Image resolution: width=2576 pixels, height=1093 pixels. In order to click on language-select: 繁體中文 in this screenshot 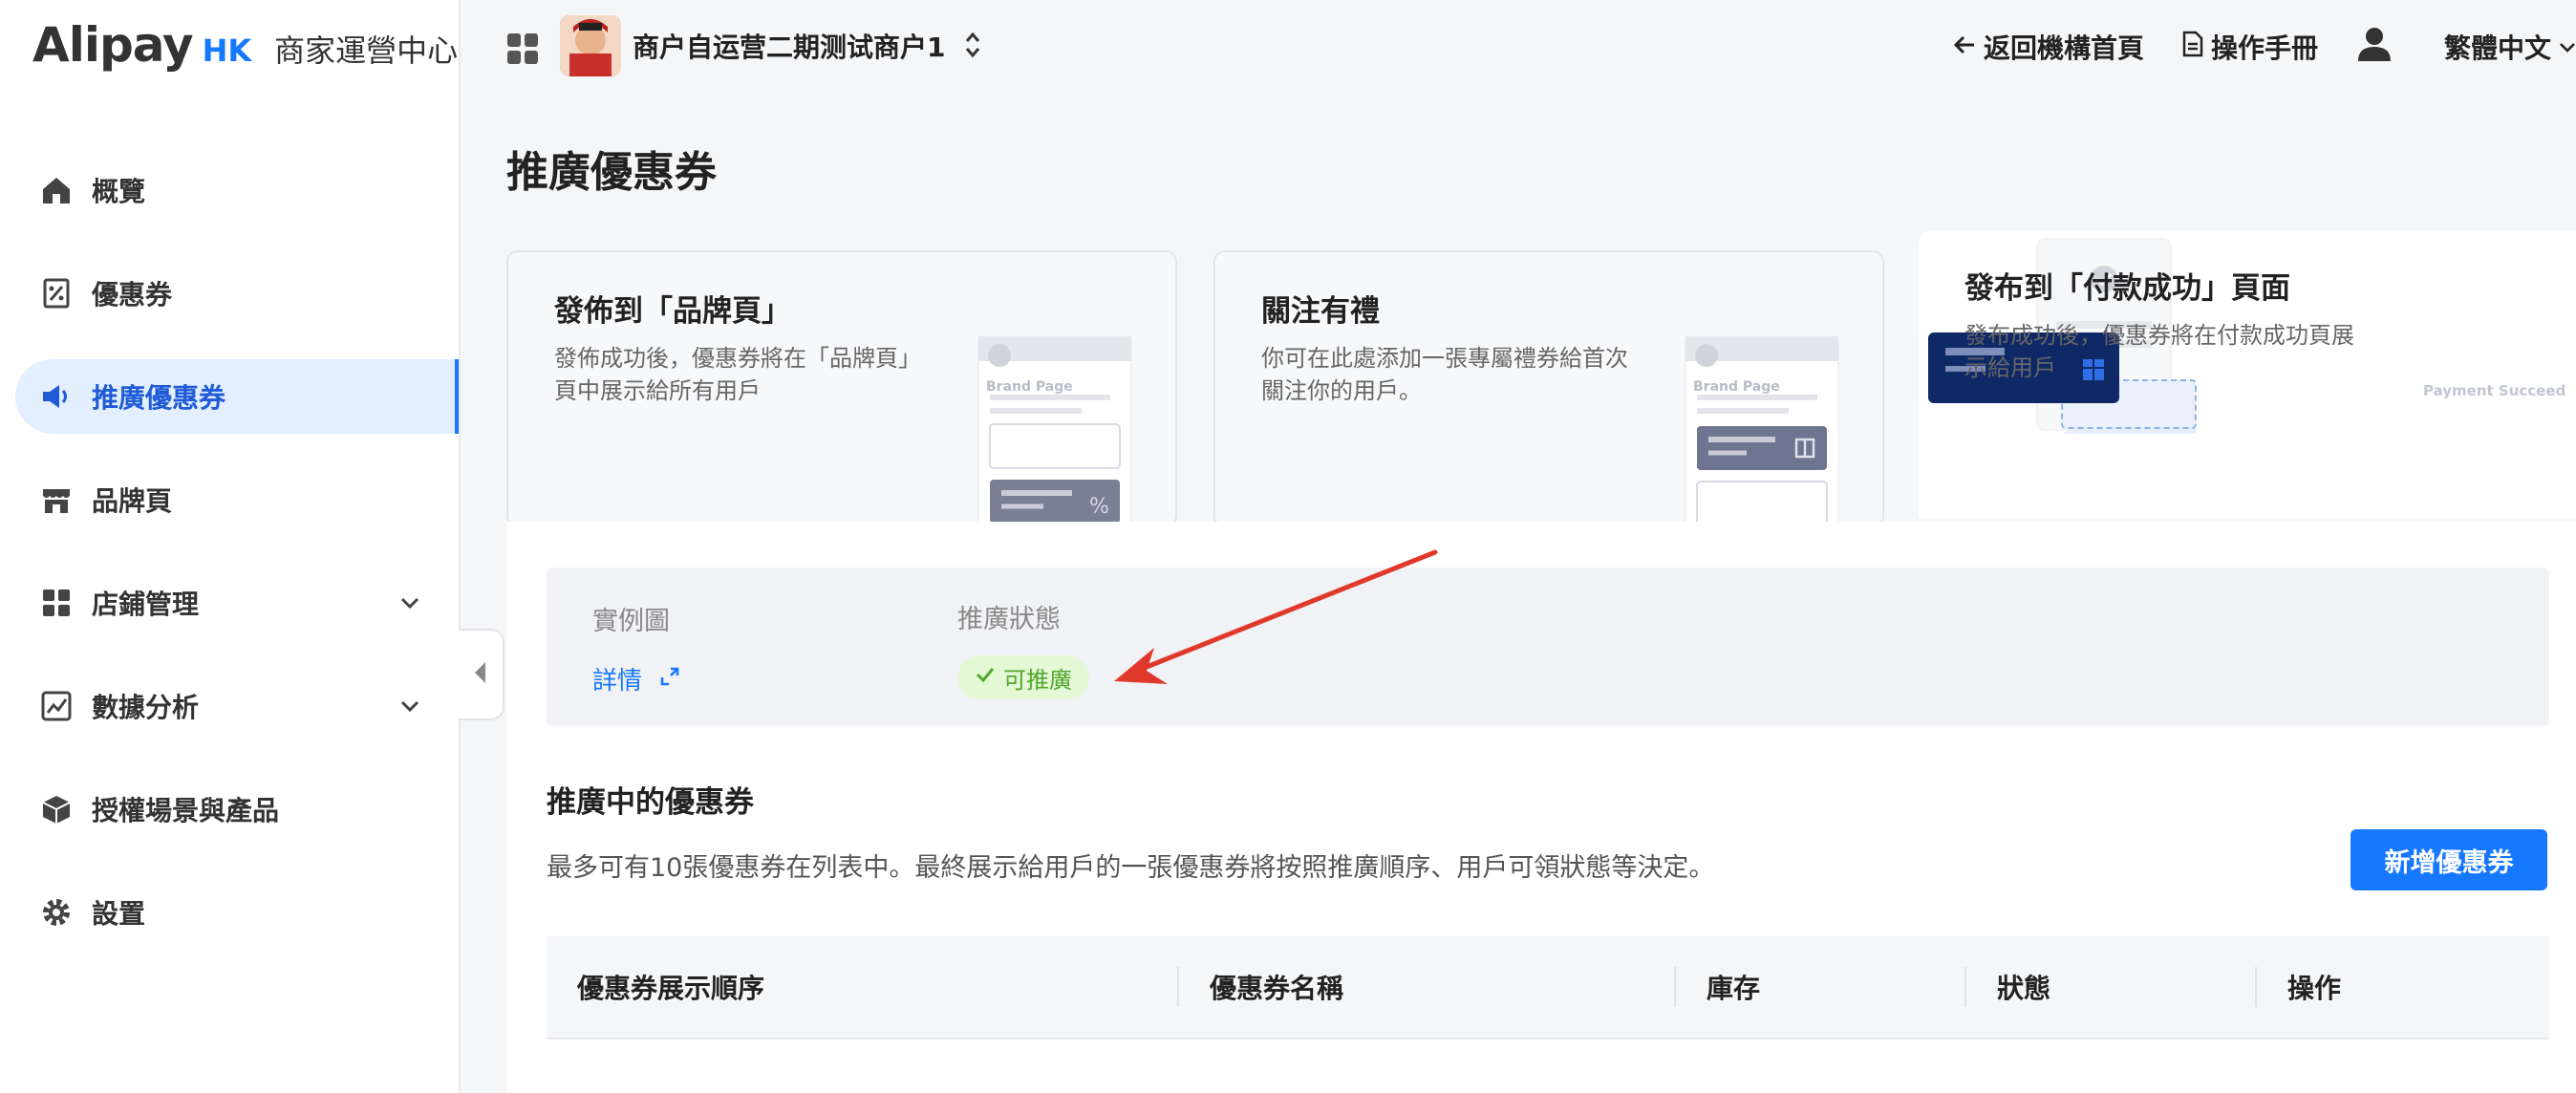, I will do `click(2510, 47)`.